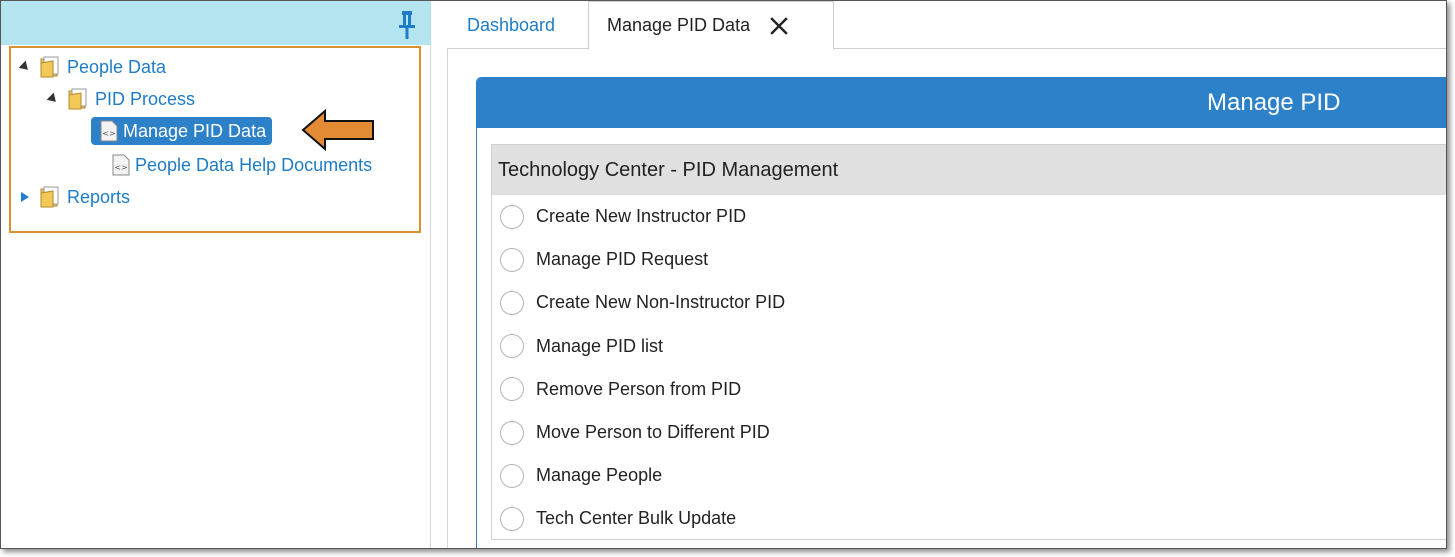  What do you see at coordinates (254, 164) in the screenshot?
I see `tree-label: People Data Help Documents` at bounding box center [254, 164].